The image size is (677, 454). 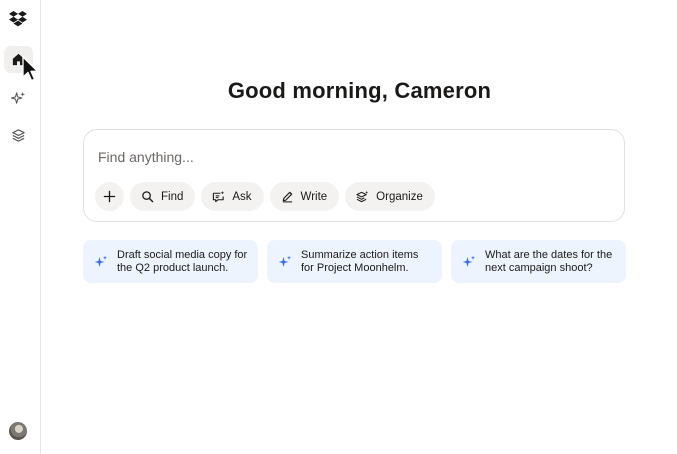 I want to click on user-avatar, so click(x=18, y=431).